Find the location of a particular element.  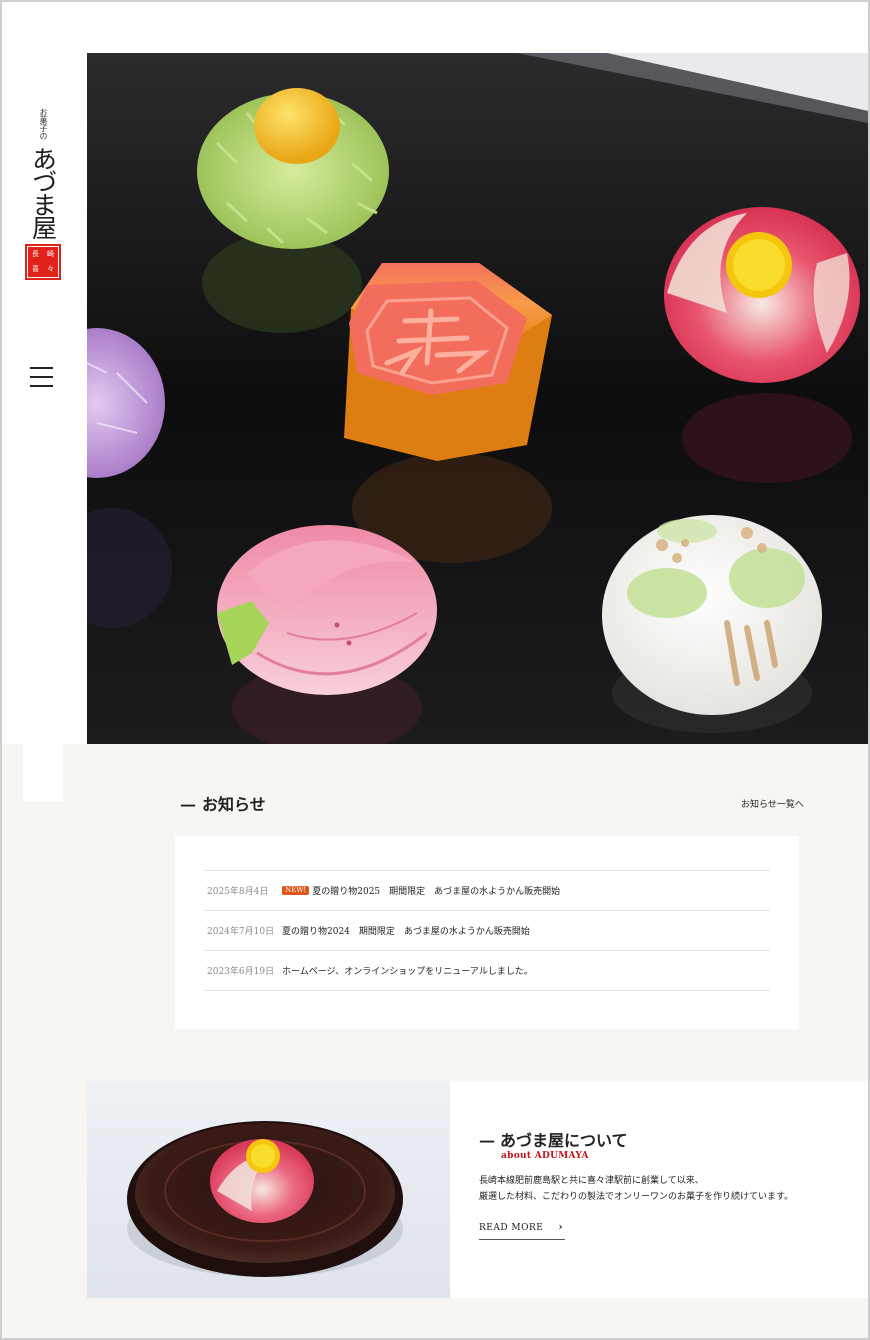

news-heading-text: お知らせ is located at coordinates (234, 804).